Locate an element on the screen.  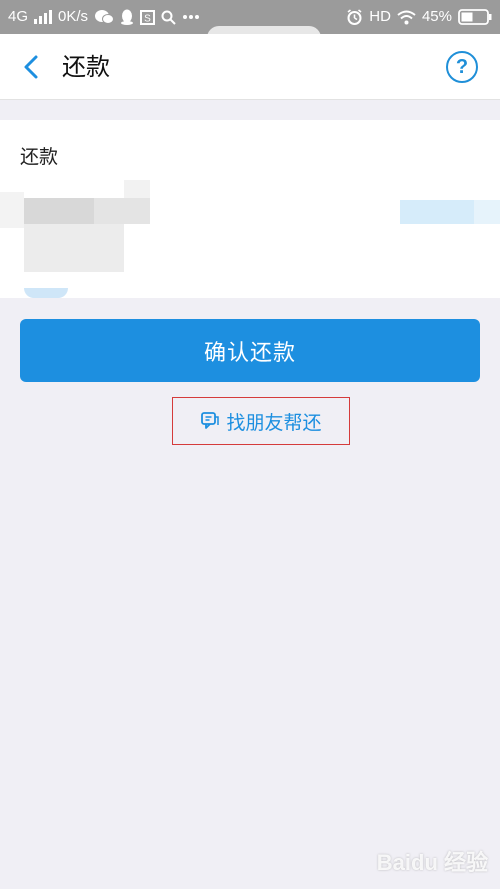
back-button is located at coordinates (31, 67).